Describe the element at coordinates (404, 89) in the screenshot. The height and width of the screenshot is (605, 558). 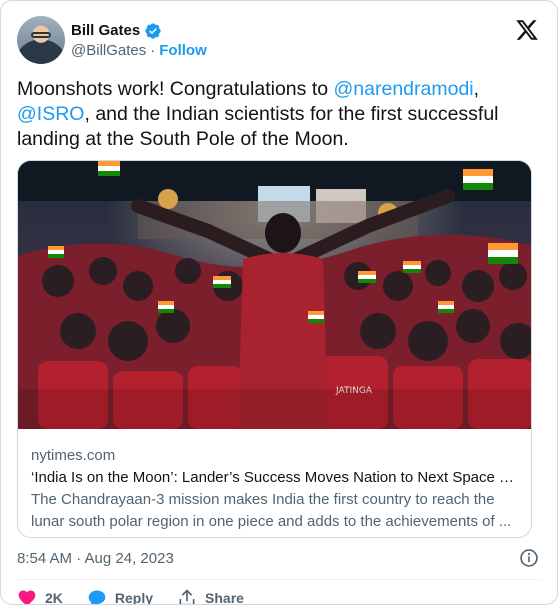
I see `mention-link: @narendramodi` at that location.